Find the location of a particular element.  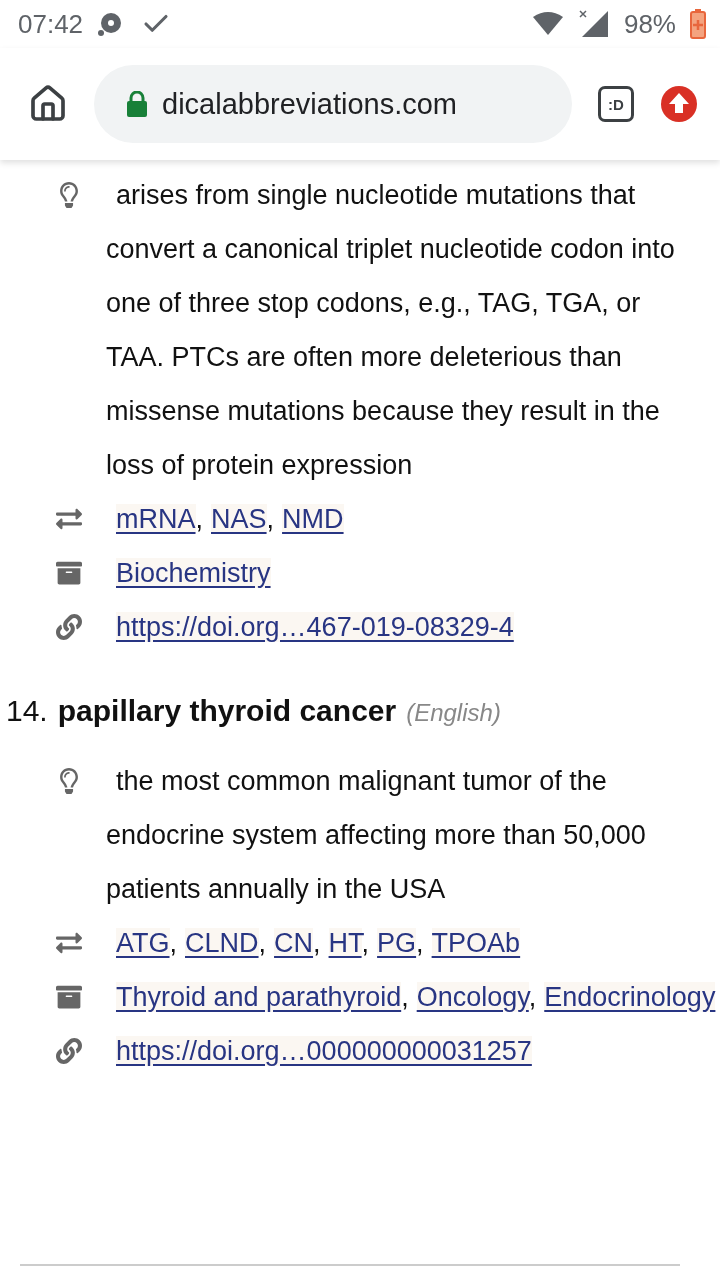

synonym-link: TPOAb is located at coordinates (476, 943).